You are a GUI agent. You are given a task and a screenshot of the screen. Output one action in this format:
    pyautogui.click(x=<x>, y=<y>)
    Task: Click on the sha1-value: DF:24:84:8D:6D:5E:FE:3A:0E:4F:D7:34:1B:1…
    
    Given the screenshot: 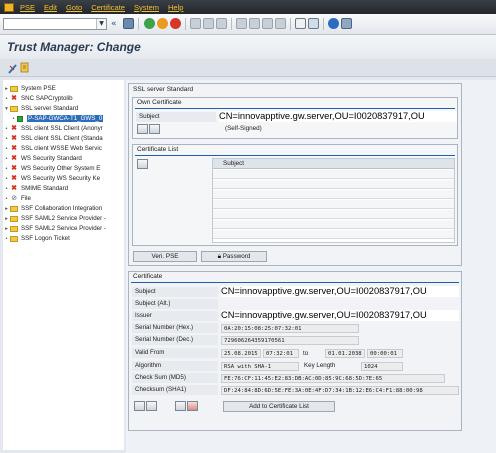 What is the action you would take?
    pyautogui.click(x=340, y=390)
    